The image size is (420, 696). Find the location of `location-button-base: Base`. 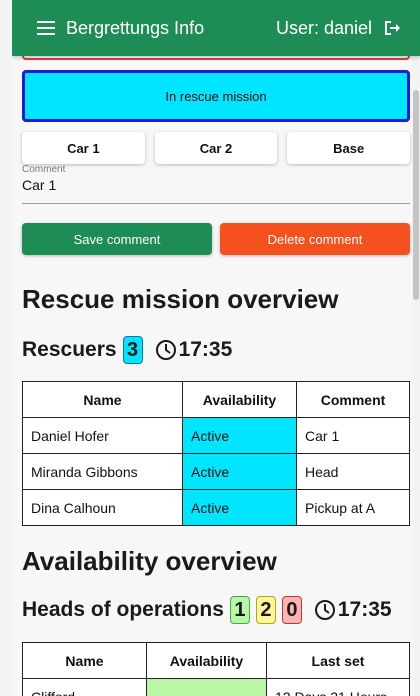

location-button-base: Base is located at coordinates (349, 148).